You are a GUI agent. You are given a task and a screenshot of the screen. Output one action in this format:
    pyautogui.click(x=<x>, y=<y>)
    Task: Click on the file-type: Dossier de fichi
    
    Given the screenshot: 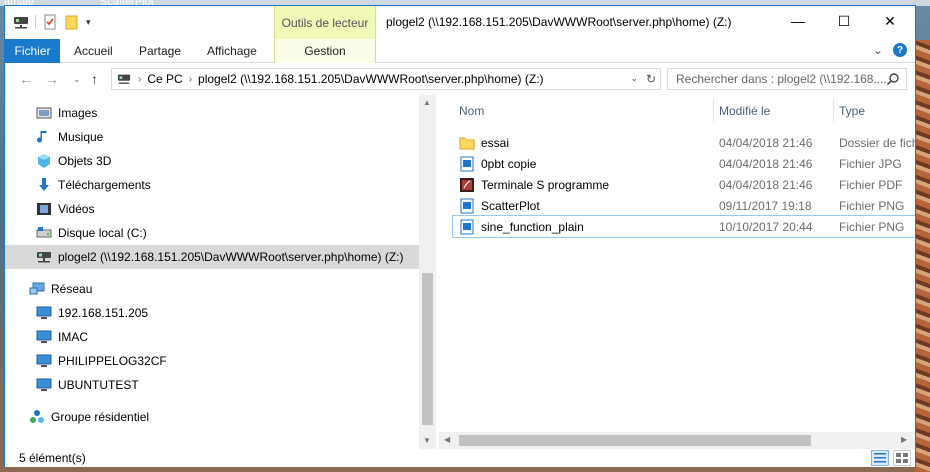 What is the action you would take?
    pyautogui.click(x=877, y=142)
    